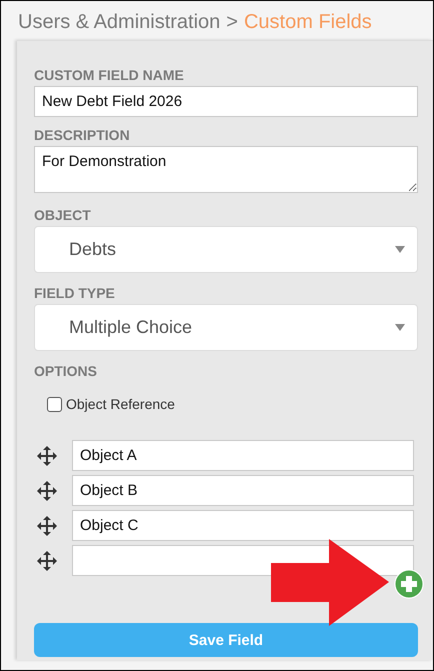  Describe the element at coordinates (308, 23) in the screenshot. I see `page-title: Custom Fields` at that location.